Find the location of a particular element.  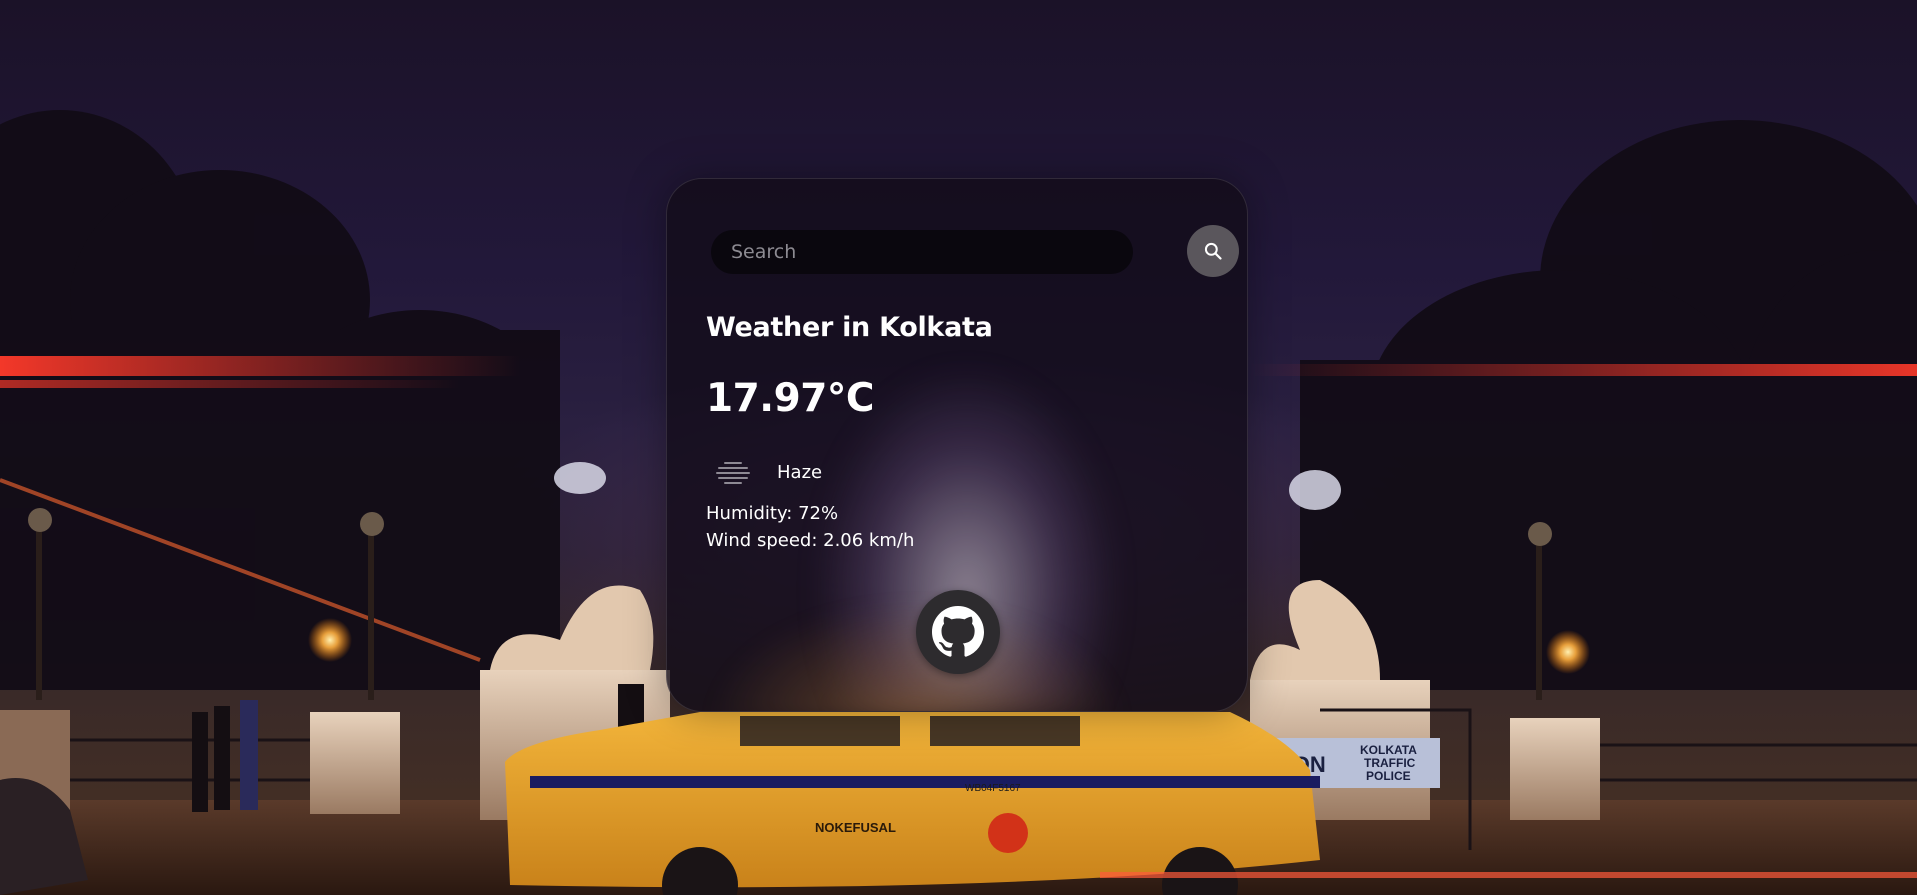

temperature: 17.97°C is located at coordinates (790, 398).